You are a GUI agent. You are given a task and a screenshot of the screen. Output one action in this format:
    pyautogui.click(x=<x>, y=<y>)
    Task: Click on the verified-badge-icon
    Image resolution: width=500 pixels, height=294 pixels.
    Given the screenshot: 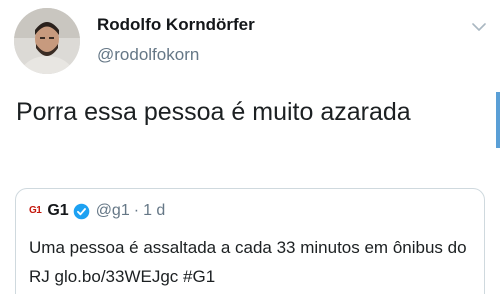 What is the action you would take?
    pyautogui.click(x=81, y=211)
    